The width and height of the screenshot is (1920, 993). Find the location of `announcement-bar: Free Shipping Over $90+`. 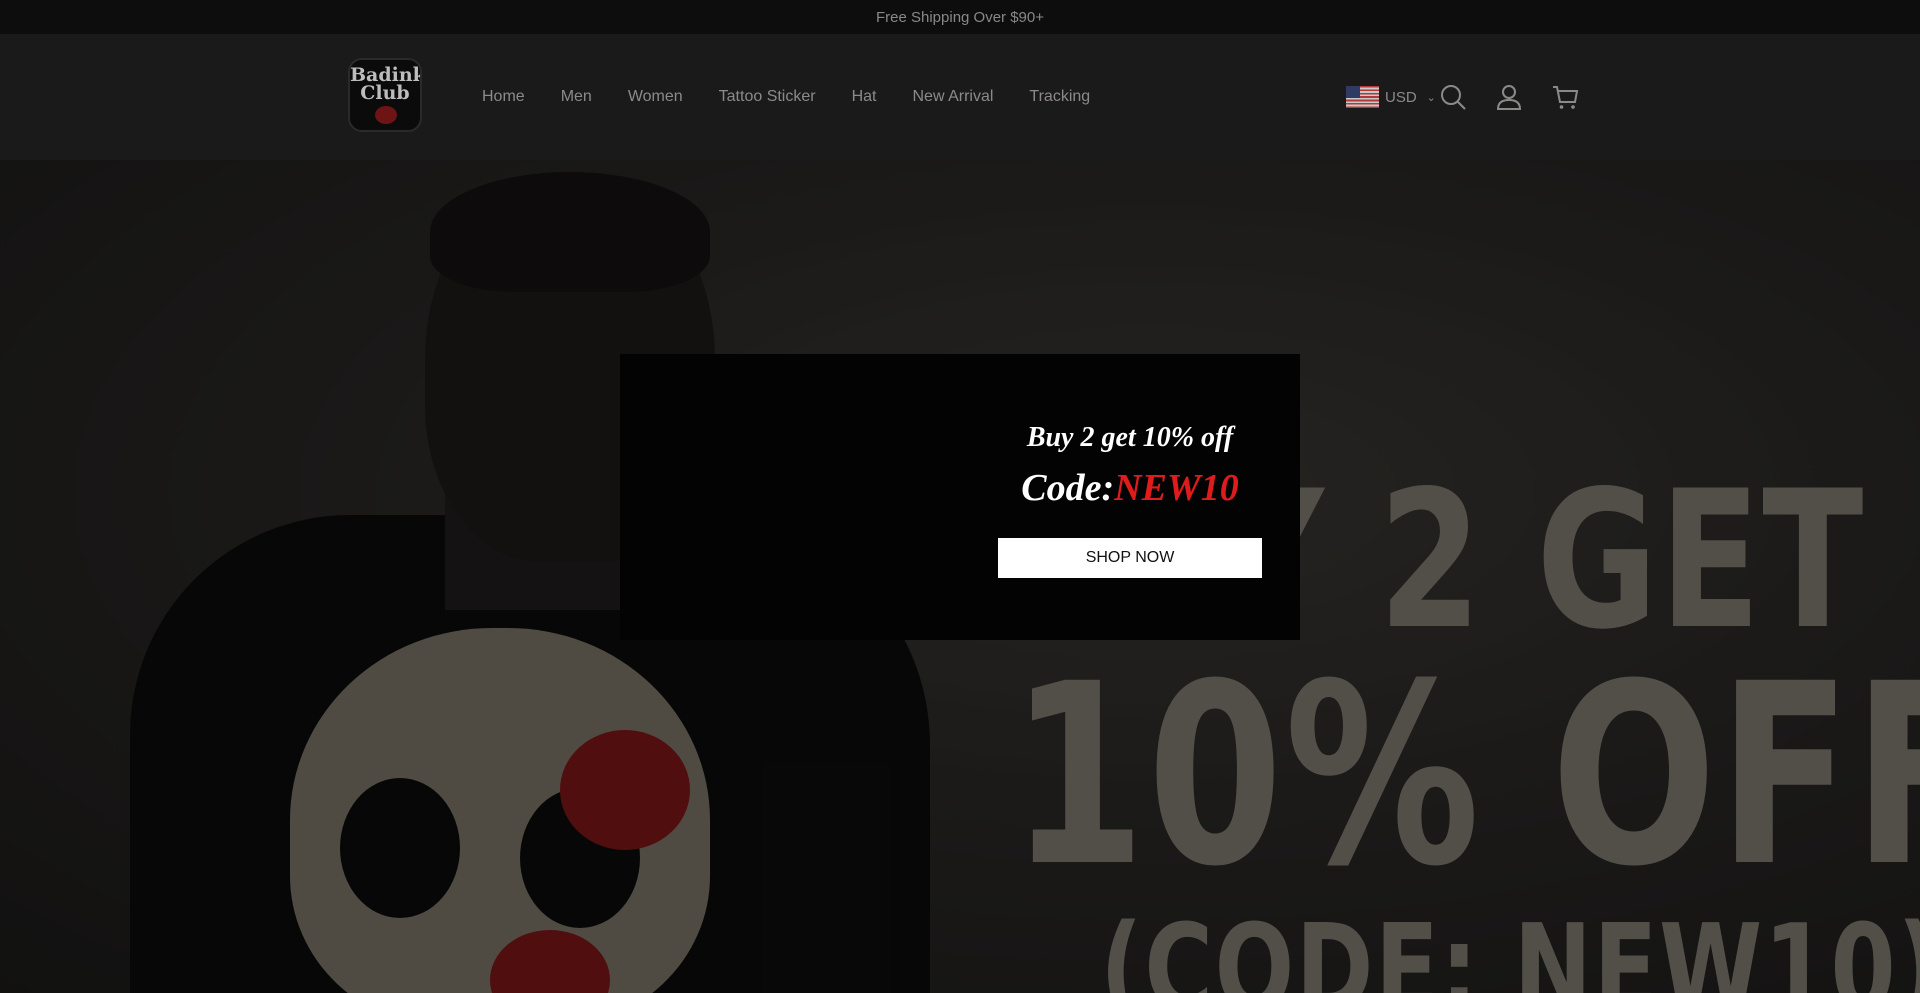

announcement-bar: Free Shipping Over $90+ is located at coordinates (960, 17).